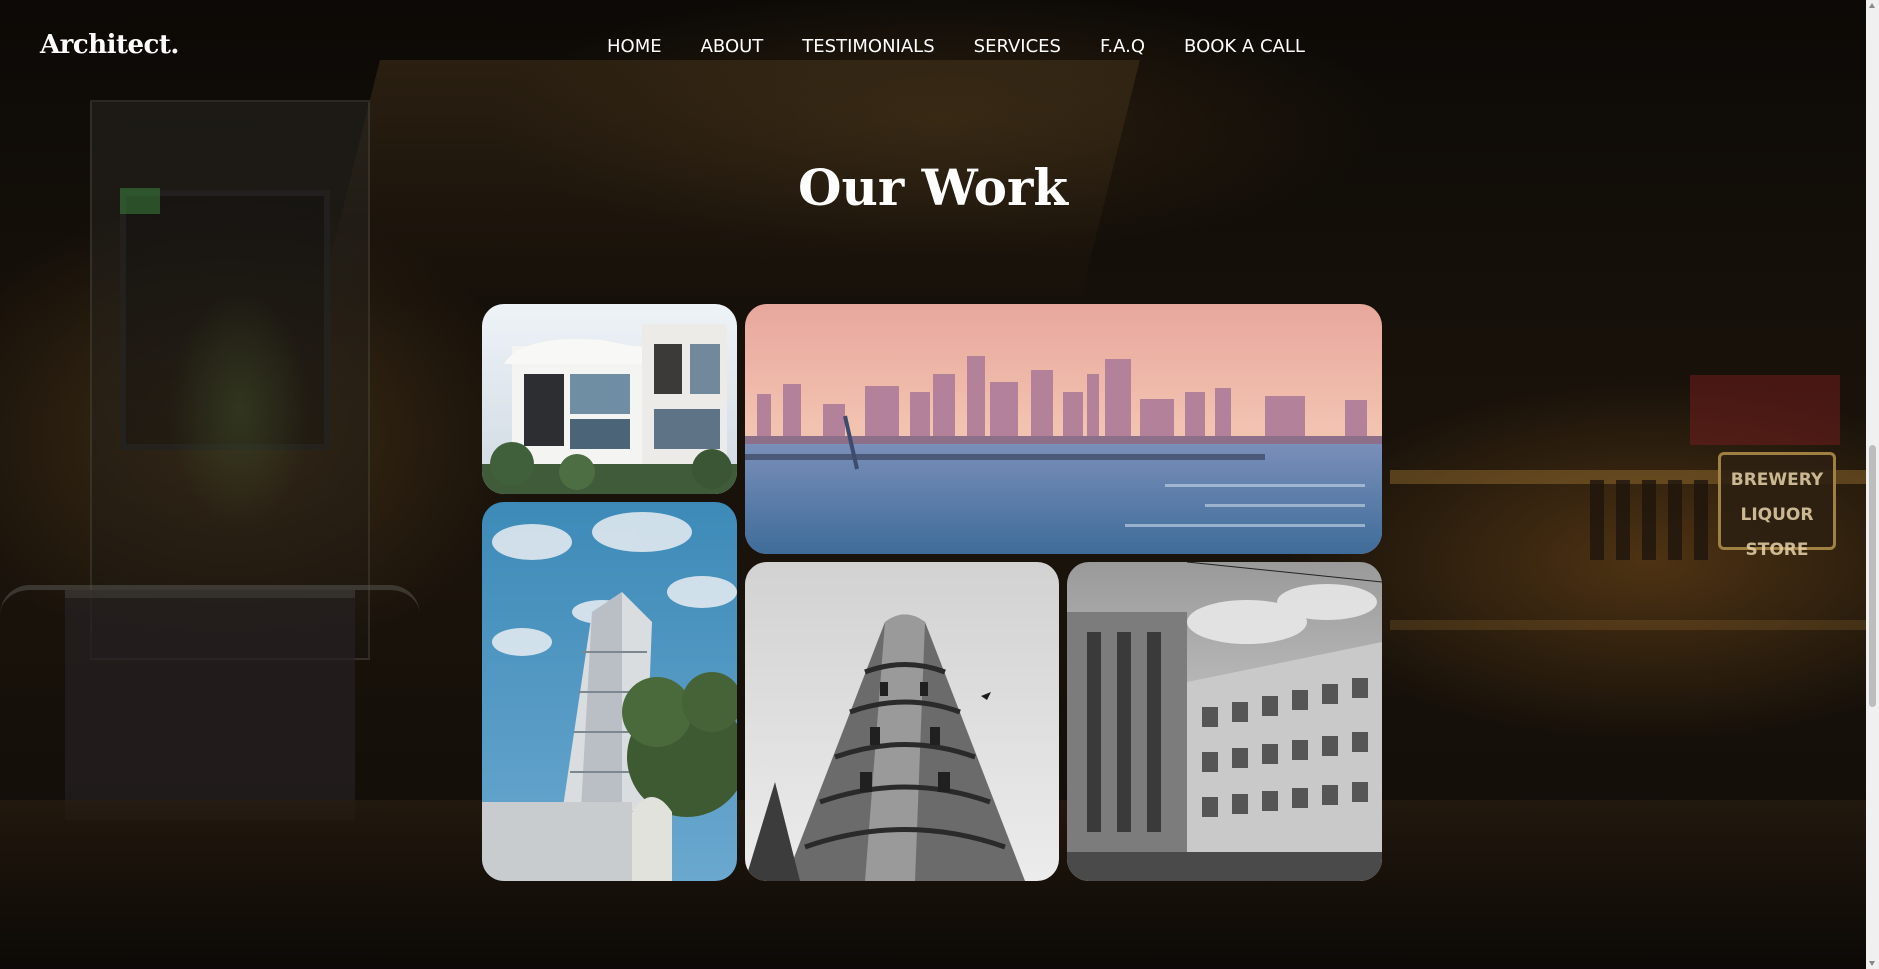 Image resolution: width=1879 pixels, height=969 pixels. I want to click on site-logo: Architect., so click(109, 45).